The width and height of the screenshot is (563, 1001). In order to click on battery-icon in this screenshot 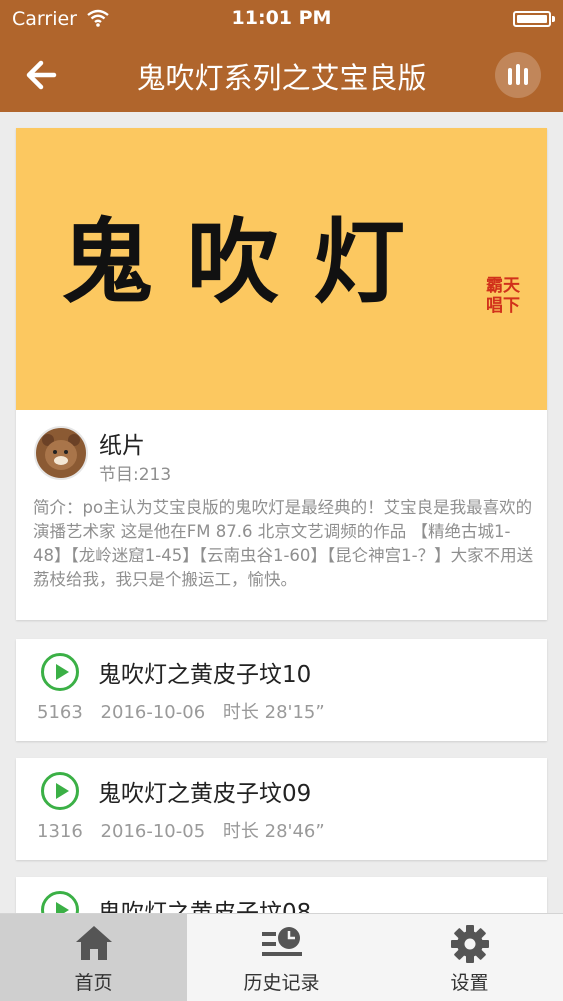, I will do `click(534, 19)`.